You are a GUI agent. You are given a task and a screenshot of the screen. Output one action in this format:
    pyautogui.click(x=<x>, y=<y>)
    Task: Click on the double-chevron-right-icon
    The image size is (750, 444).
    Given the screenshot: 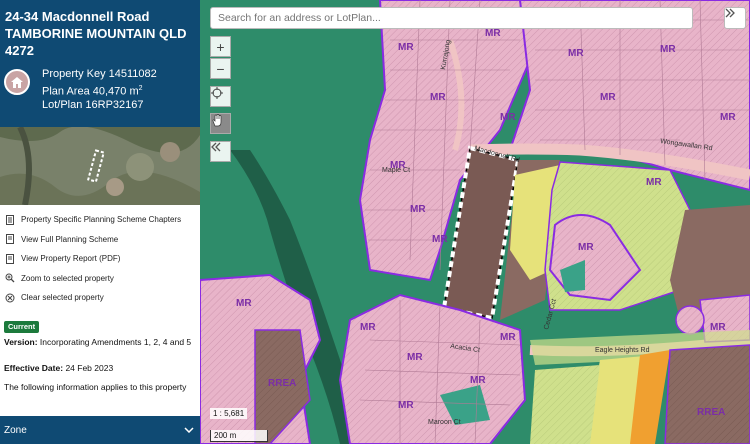 What is the action you would take?
    pyautogui.click(x=730, y=13)
    